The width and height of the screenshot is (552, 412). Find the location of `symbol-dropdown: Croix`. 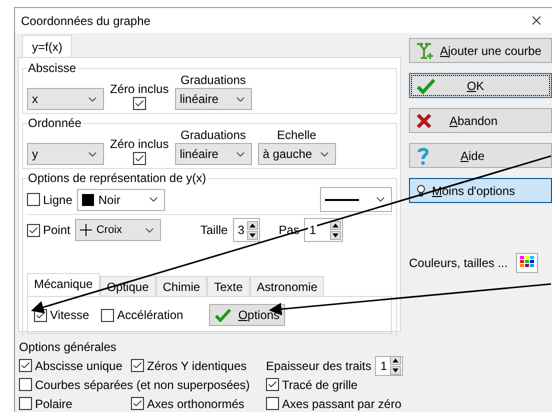

symbol-dropdown: Croix is located at coordinates (118, 230).